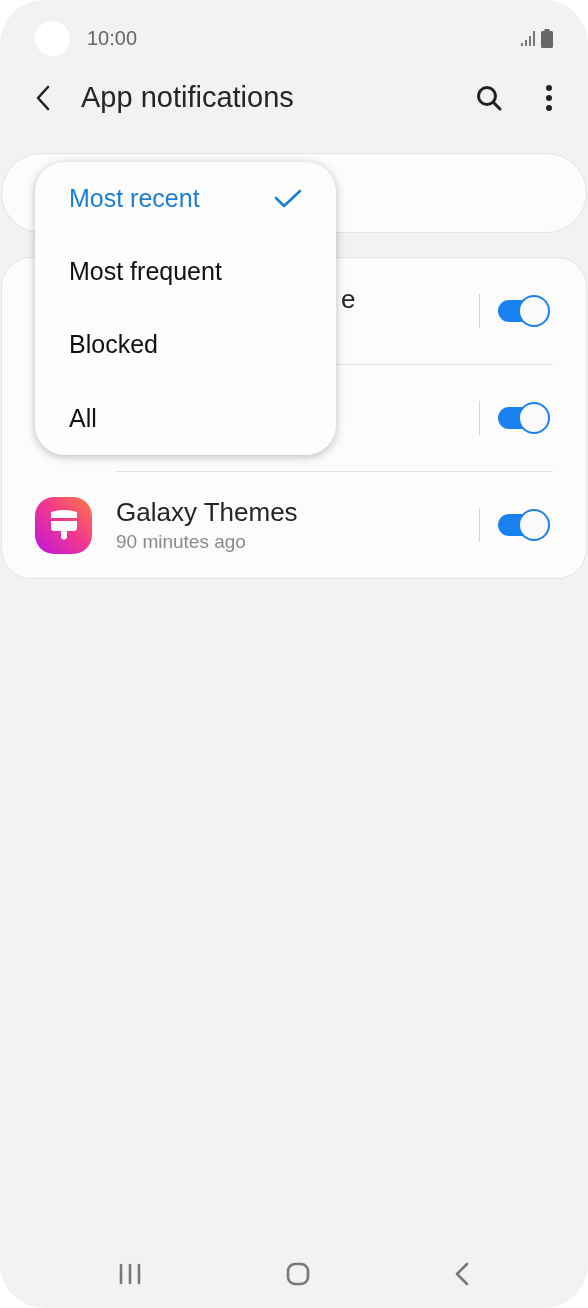 The image size is (588, 1308). Describe the element at coordinates (181, 542) in the screenshot. I see `notification-time: 90 minutes ago` at that location.